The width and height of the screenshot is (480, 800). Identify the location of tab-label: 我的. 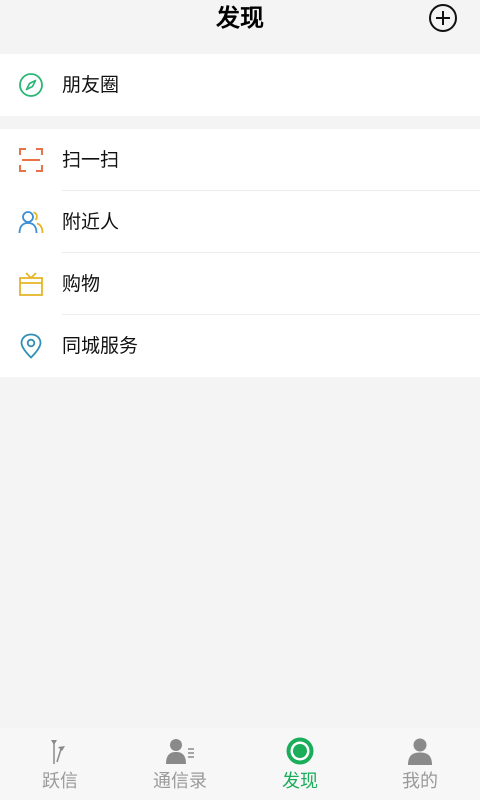
(420, 781).